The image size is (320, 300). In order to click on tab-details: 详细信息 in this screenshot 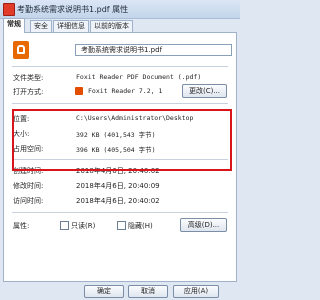, I will do `click(71, 26)`.